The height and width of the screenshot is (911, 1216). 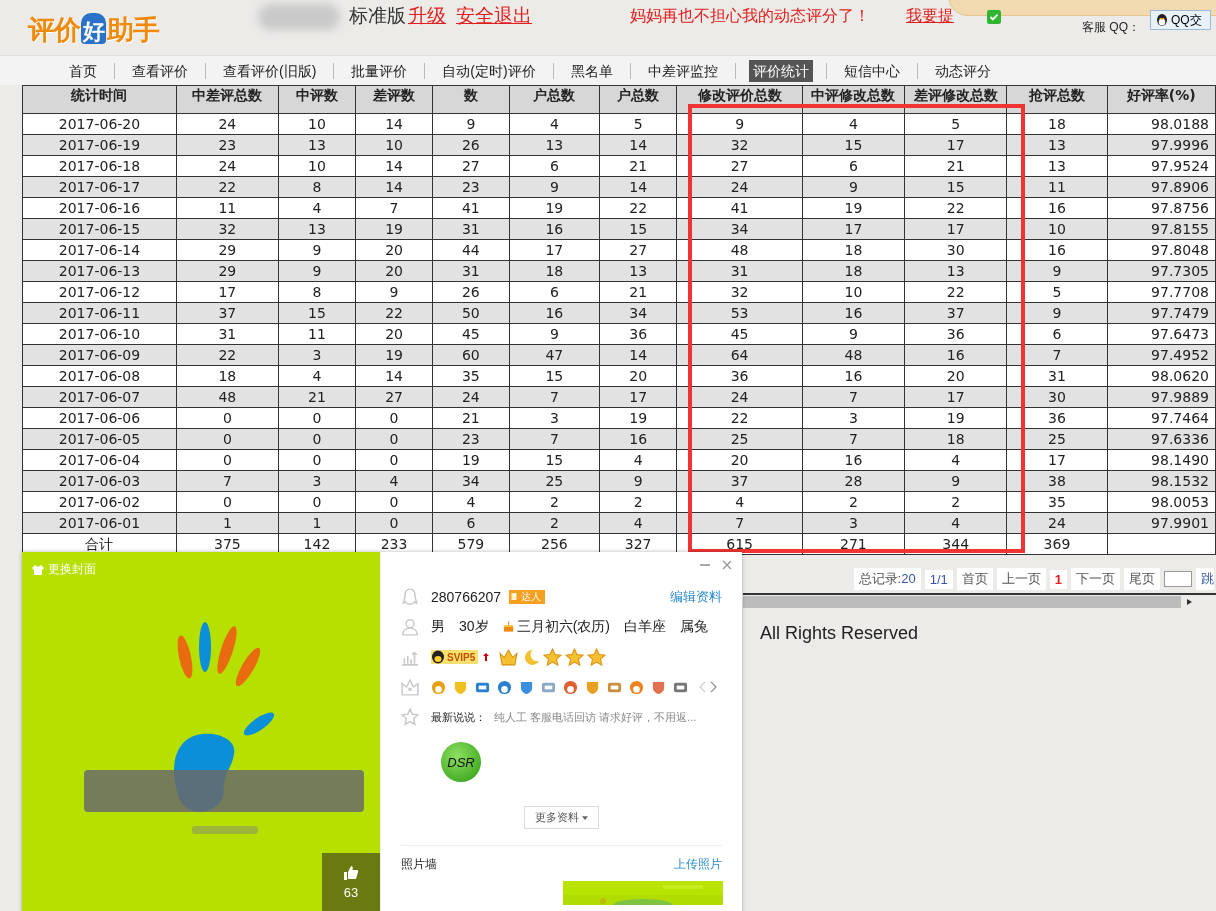 What do you see at coordinates (489, 70) in the screenshot?
I see `nav-tab: 自动(定时)评价` at bounding box center [489, 70].